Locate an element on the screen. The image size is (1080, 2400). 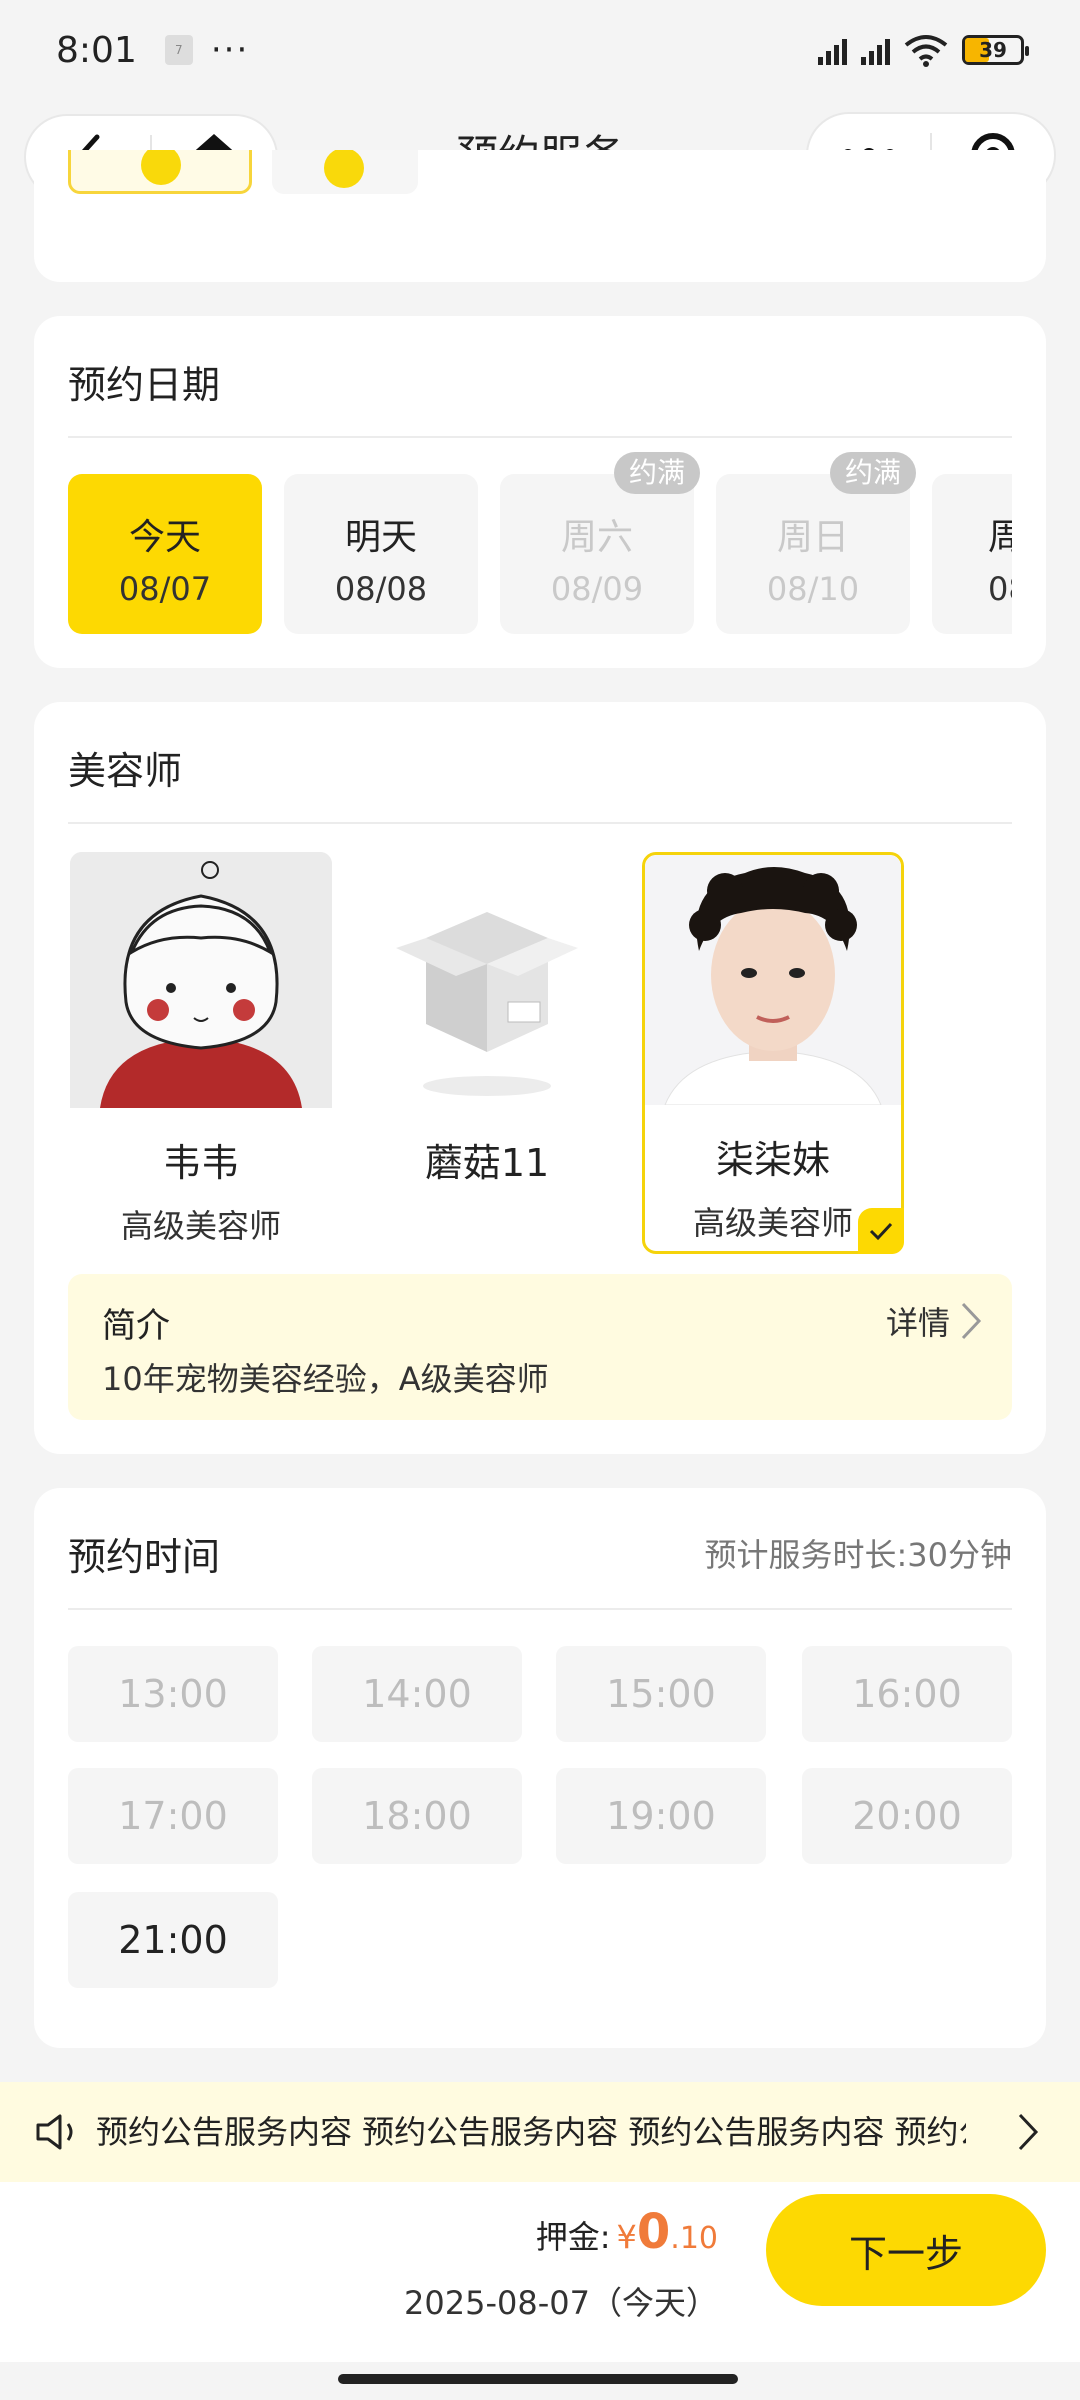
date-option-sunday: 周日 08/10 is located at coordinates (813, 554).